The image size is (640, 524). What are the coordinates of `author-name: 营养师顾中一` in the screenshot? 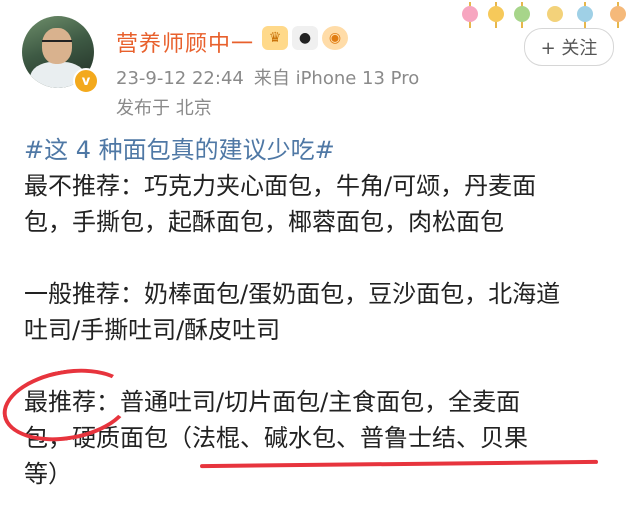 It's located at (185, 42).